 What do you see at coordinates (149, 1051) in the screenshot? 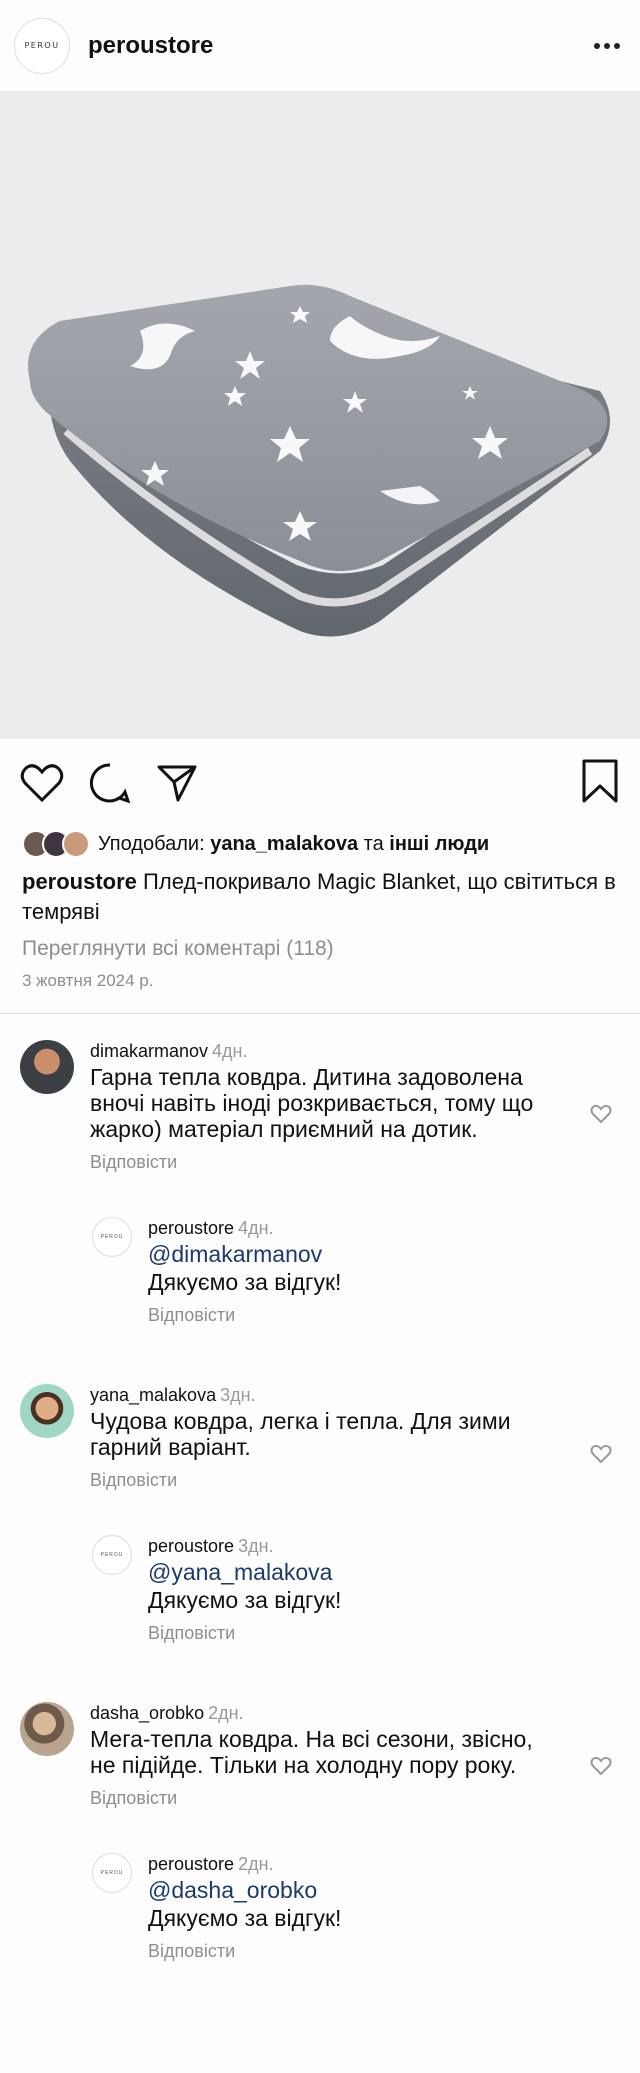
I see `comment-username: dimakarmanov` at bounding box center [149, 1051].